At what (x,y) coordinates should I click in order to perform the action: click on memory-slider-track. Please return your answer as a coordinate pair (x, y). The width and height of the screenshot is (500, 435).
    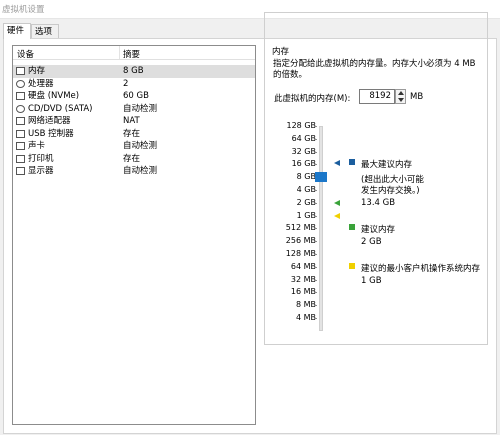
    Looking at the image, I should click on (321, 228).